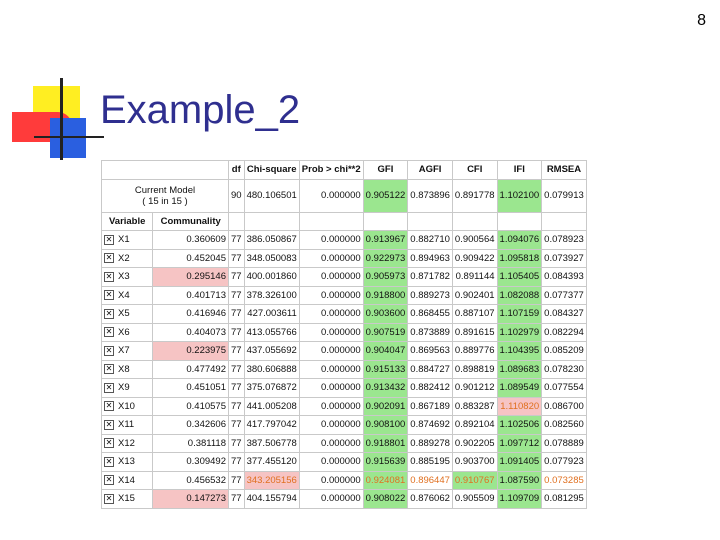 Image resolution: width=720 pixels, height=540 pixels. I want to click on variable-cell: ✕ X11, so click(127, 425).